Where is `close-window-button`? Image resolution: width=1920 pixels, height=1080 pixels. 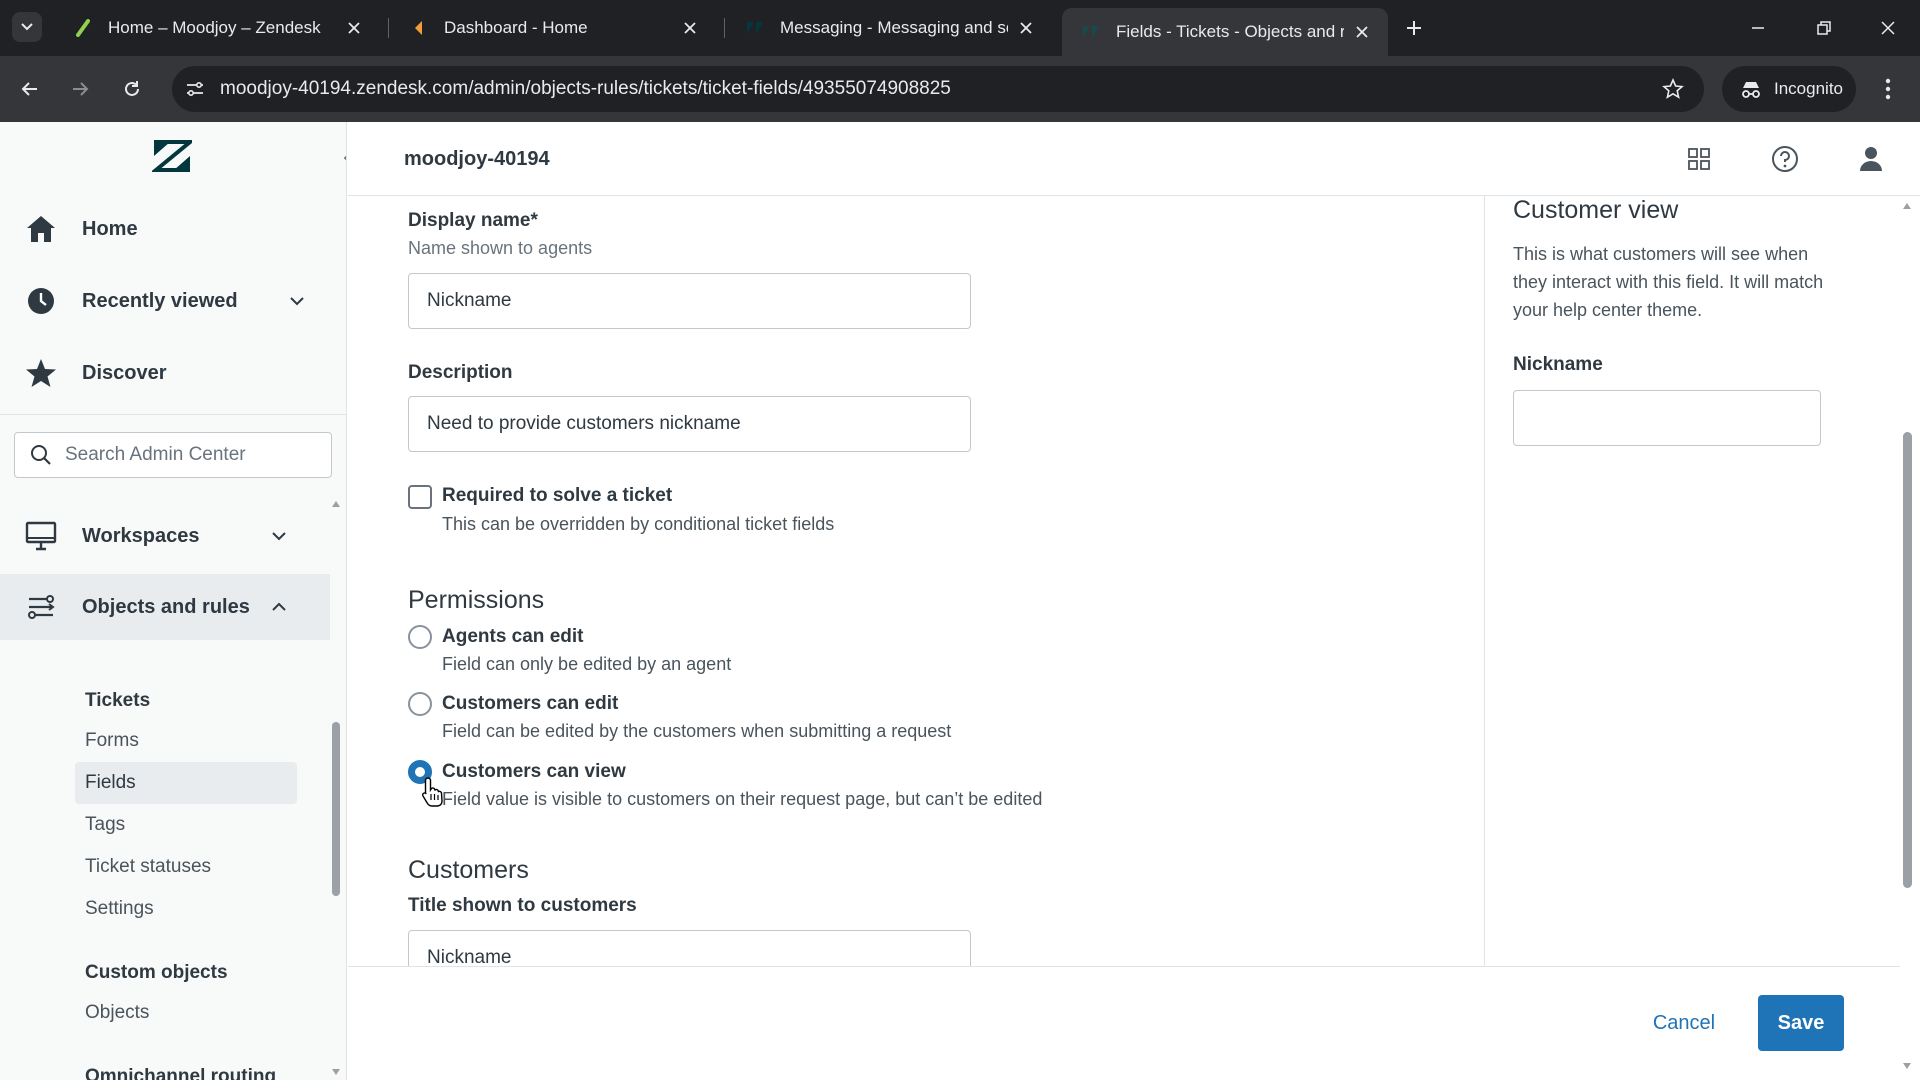
close-window-button is located at coordinates (1888, 28).